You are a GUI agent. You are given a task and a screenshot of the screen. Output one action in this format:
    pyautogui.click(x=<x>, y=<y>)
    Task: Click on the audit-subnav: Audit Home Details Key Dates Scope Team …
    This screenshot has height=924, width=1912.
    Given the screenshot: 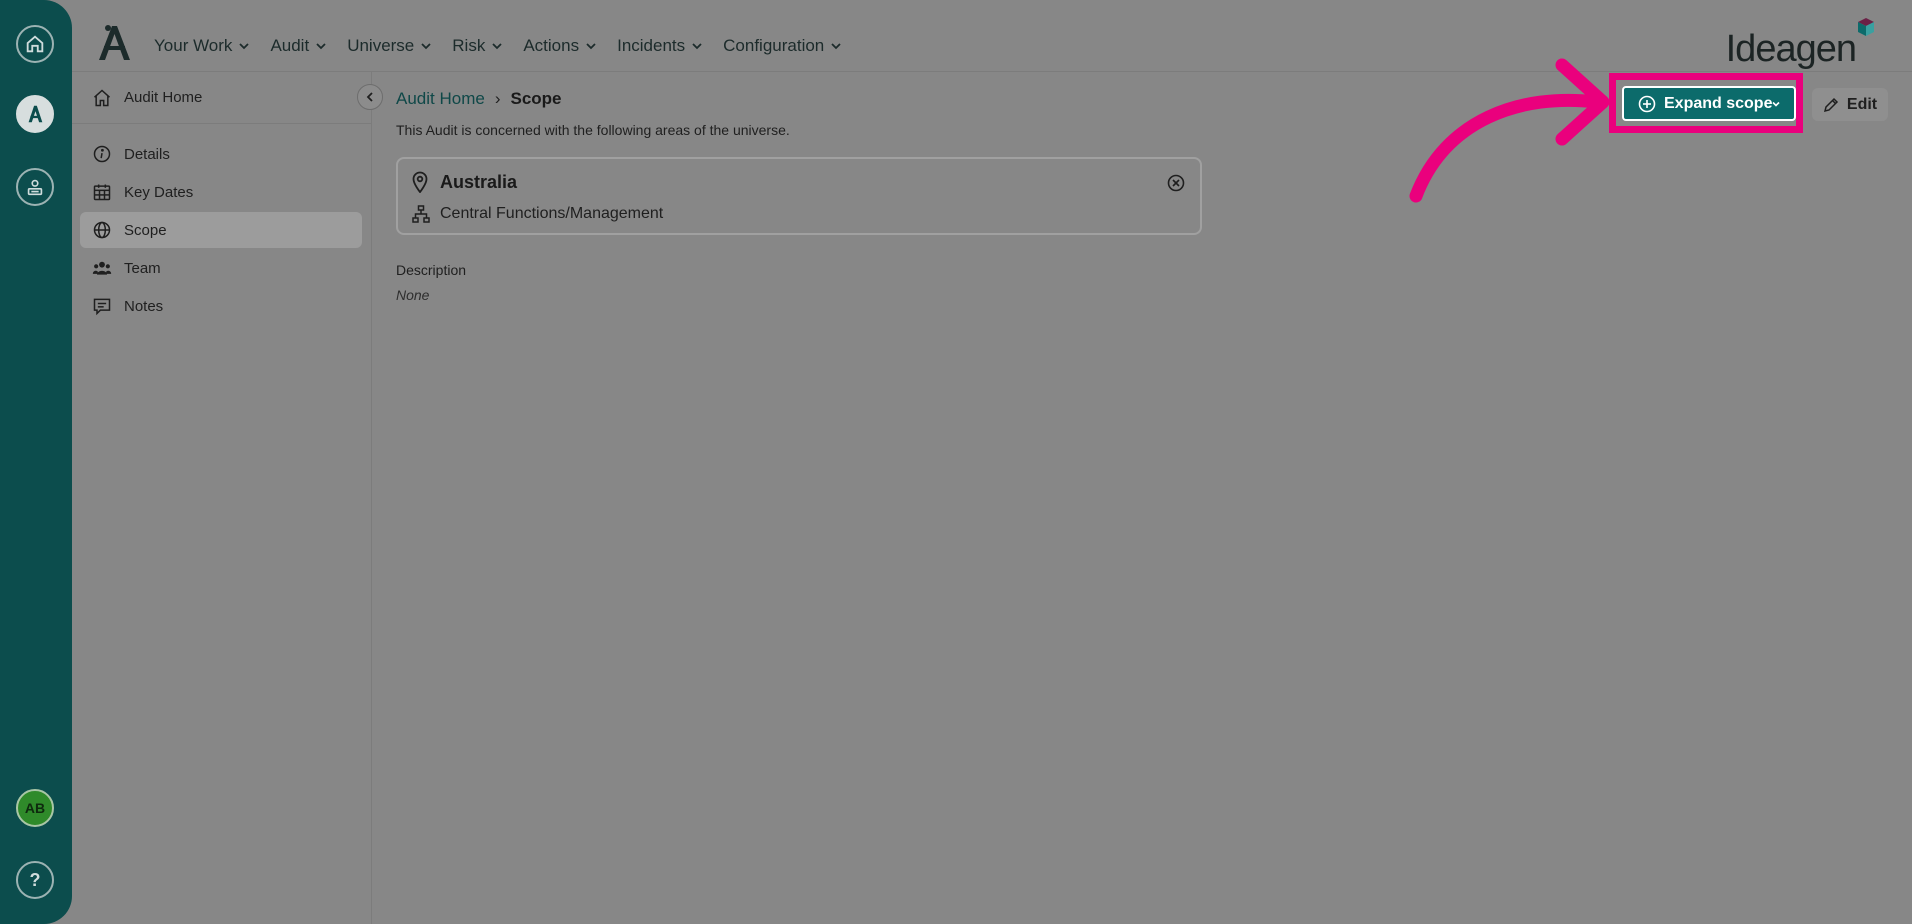 What is the action you would take?
    pyautogui.click(x=227, y=498)
    